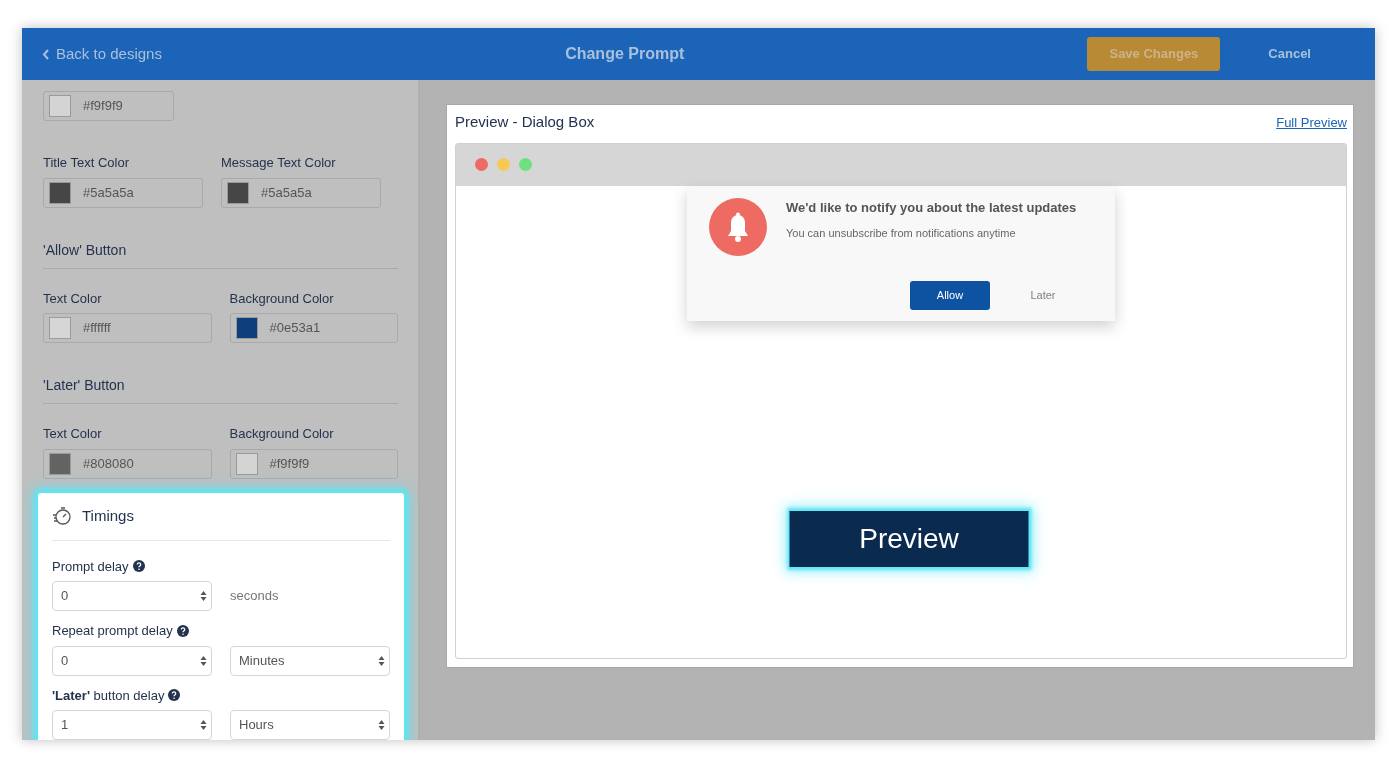 The height and width of the screenshot is (768, 1398). I want to click on bell-icon, so click(738, 226).